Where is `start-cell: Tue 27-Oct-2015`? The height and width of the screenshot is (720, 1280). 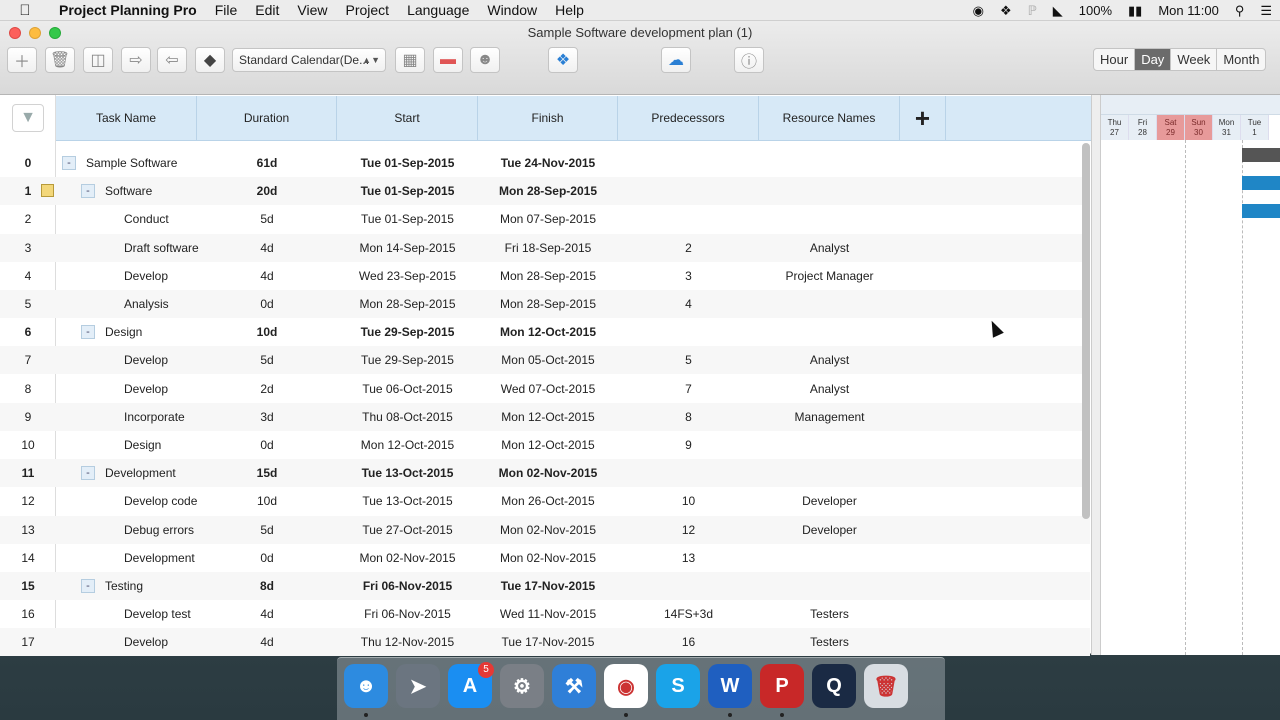
start-cell: Tue 27-Oct-2015 is located at coordinates (407, 530).